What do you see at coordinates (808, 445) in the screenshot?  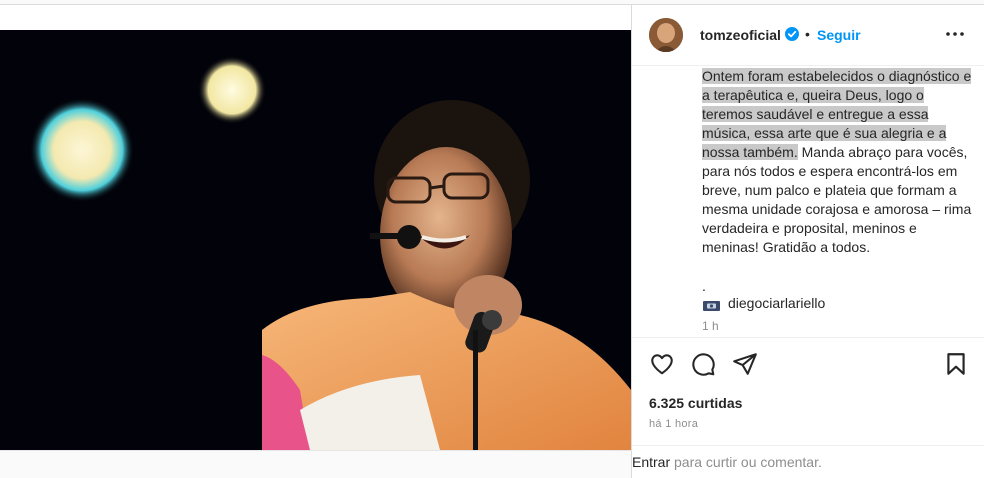 I see `comment-divider` at bounding box center [808, 445].